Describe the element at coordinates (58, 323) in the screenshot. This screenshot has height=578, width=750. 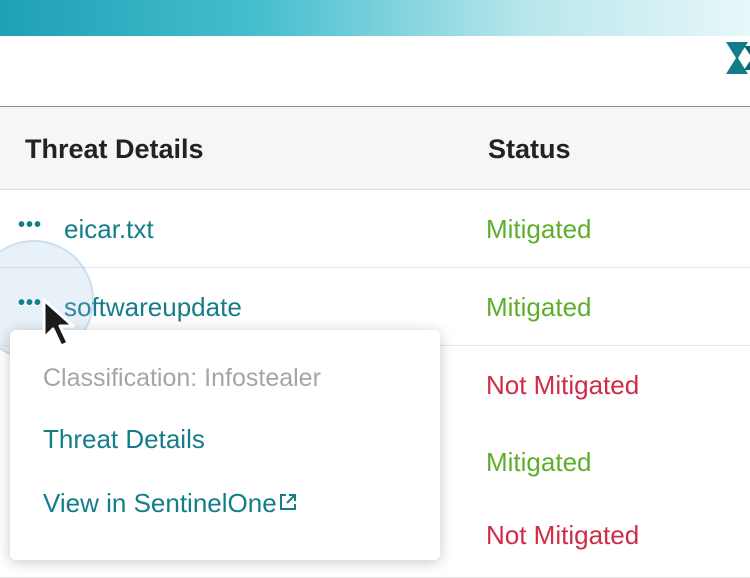
I see `cursor-arrow-icon` at that location.